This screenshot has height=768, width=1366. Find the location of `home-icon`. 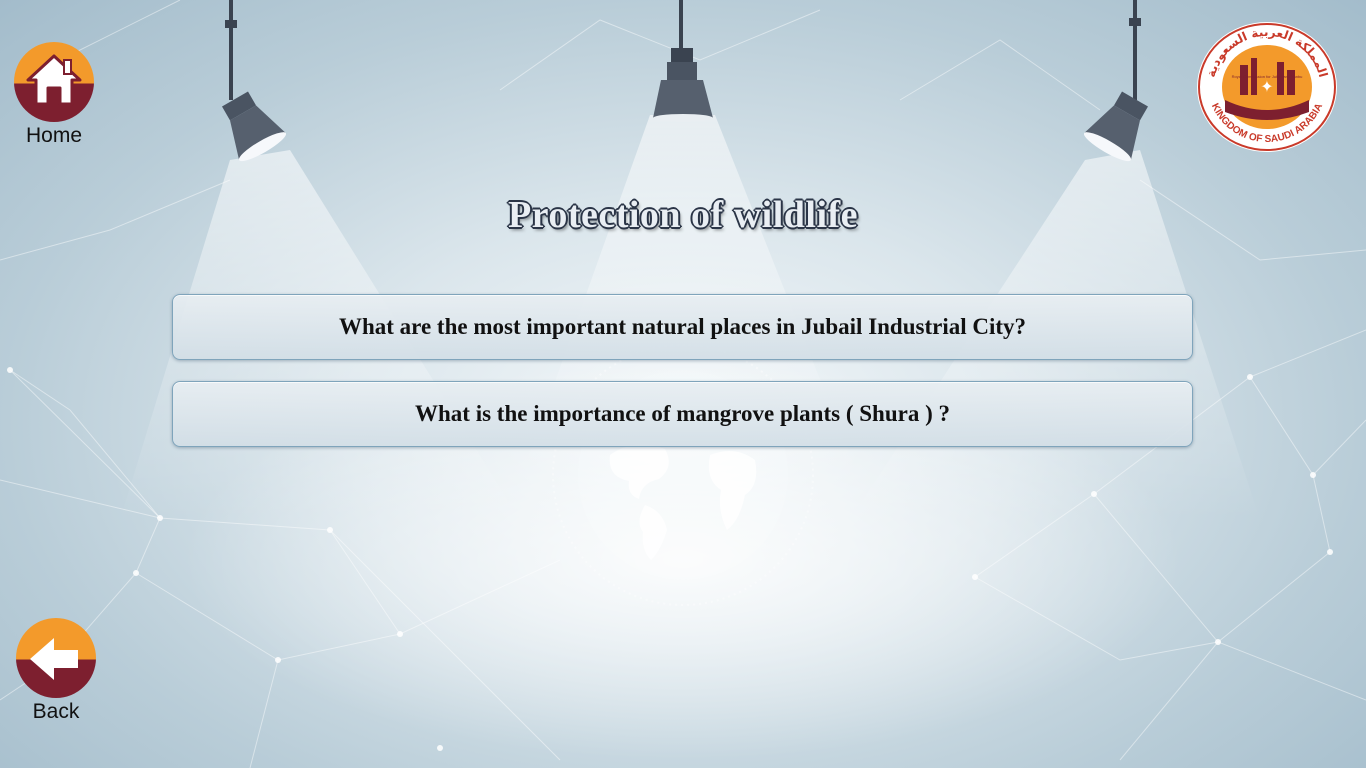

home-icon is located at coordinates (54, 80).